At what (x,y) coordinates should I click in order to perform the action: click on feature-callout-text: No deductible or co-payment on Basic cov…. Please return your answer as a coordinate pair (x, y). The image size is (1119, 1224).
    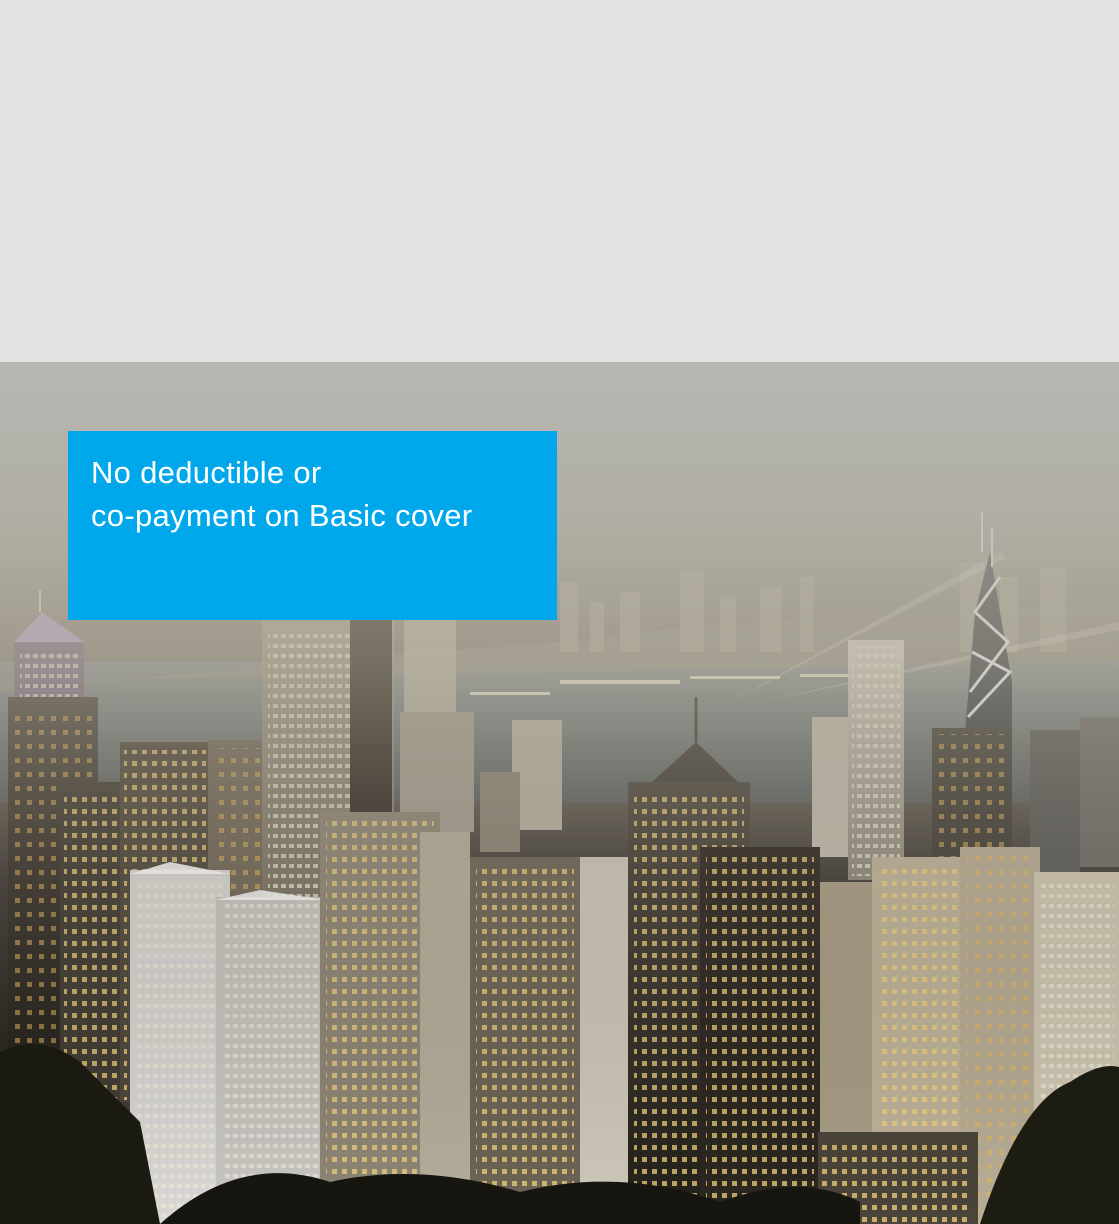
    Looking at the image, I should click on (313, 494).